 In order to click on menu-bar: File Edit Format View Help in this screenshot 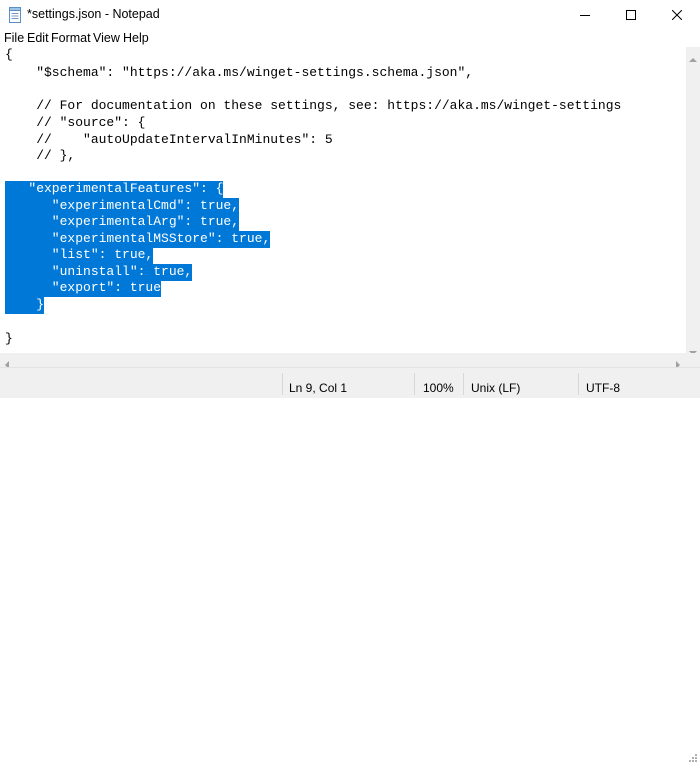, I will do `click(350, 38)`.